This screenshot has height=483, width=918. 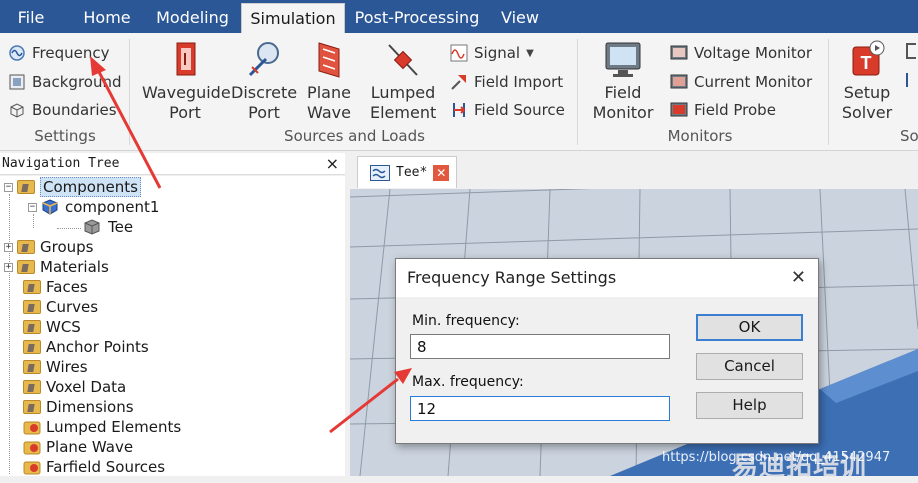 What do you see at coordinates (50, 207) in the screenshot?
I see `component-icon` at bounding box center [50, 207].